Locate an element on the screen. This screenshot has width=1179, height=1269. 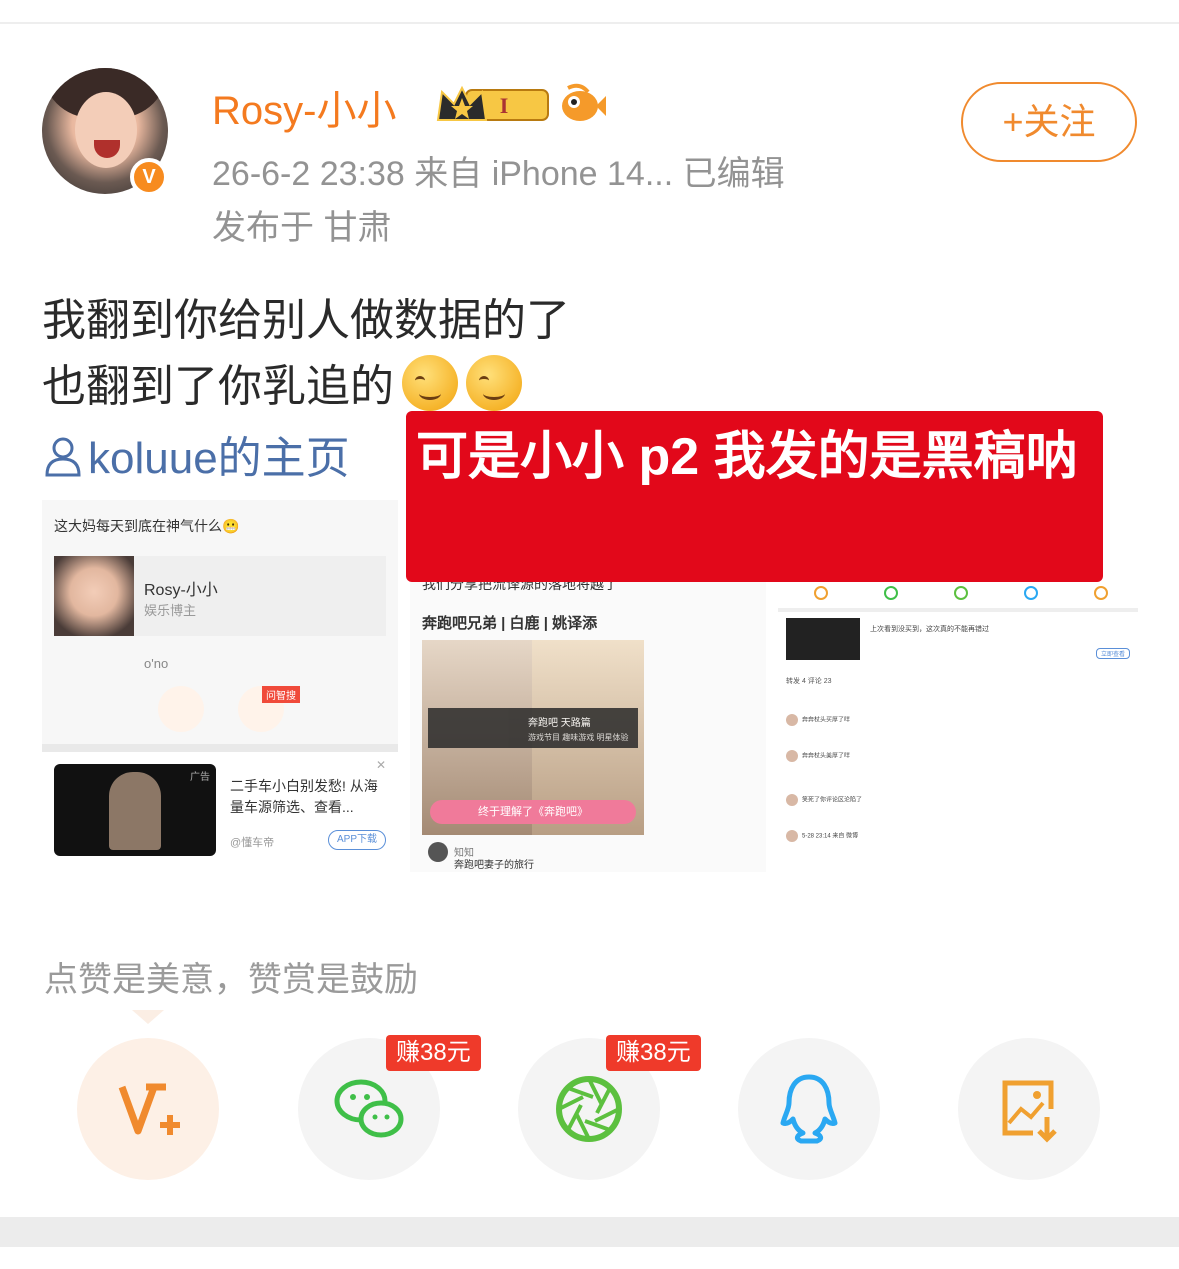
pointer-arrow is located at coordinates (148, 1017).